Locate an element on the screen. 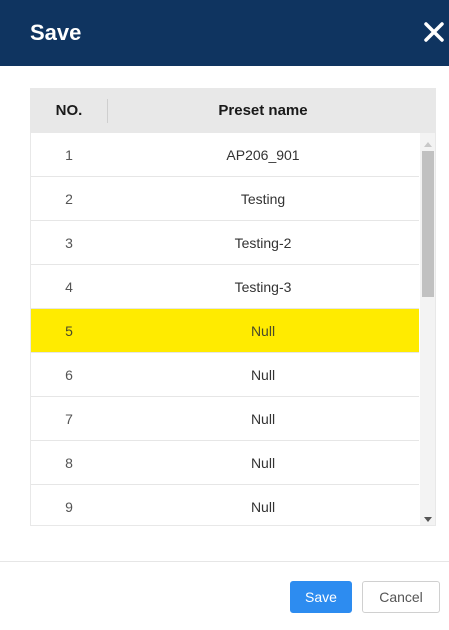 The height and width of the screenshot is (630, 449). save-button: Save is located at coordinates (321, 597).